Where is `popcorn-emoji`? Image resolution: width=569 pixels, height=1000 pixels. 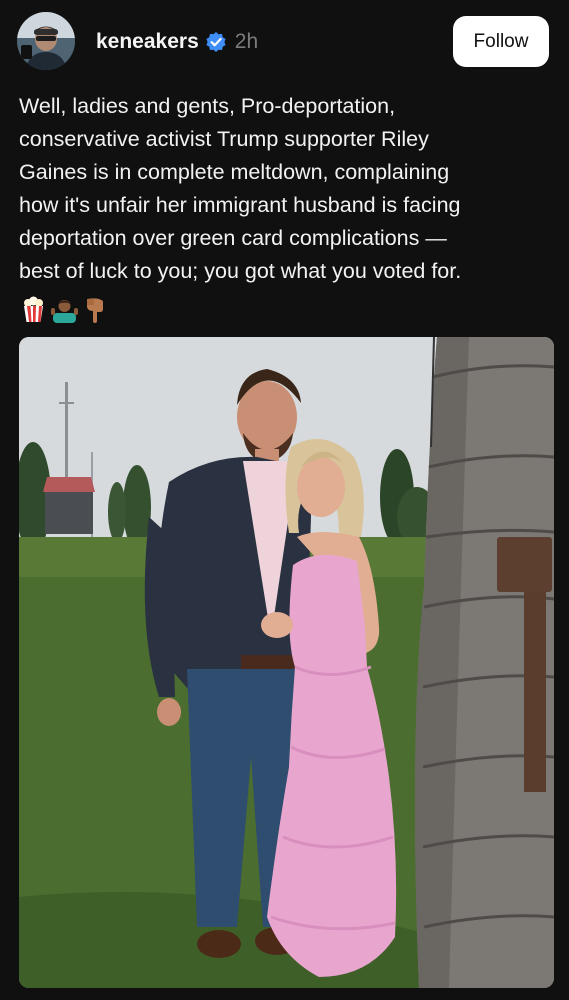 popcorn-emoji is located at coordinates (33, 309).